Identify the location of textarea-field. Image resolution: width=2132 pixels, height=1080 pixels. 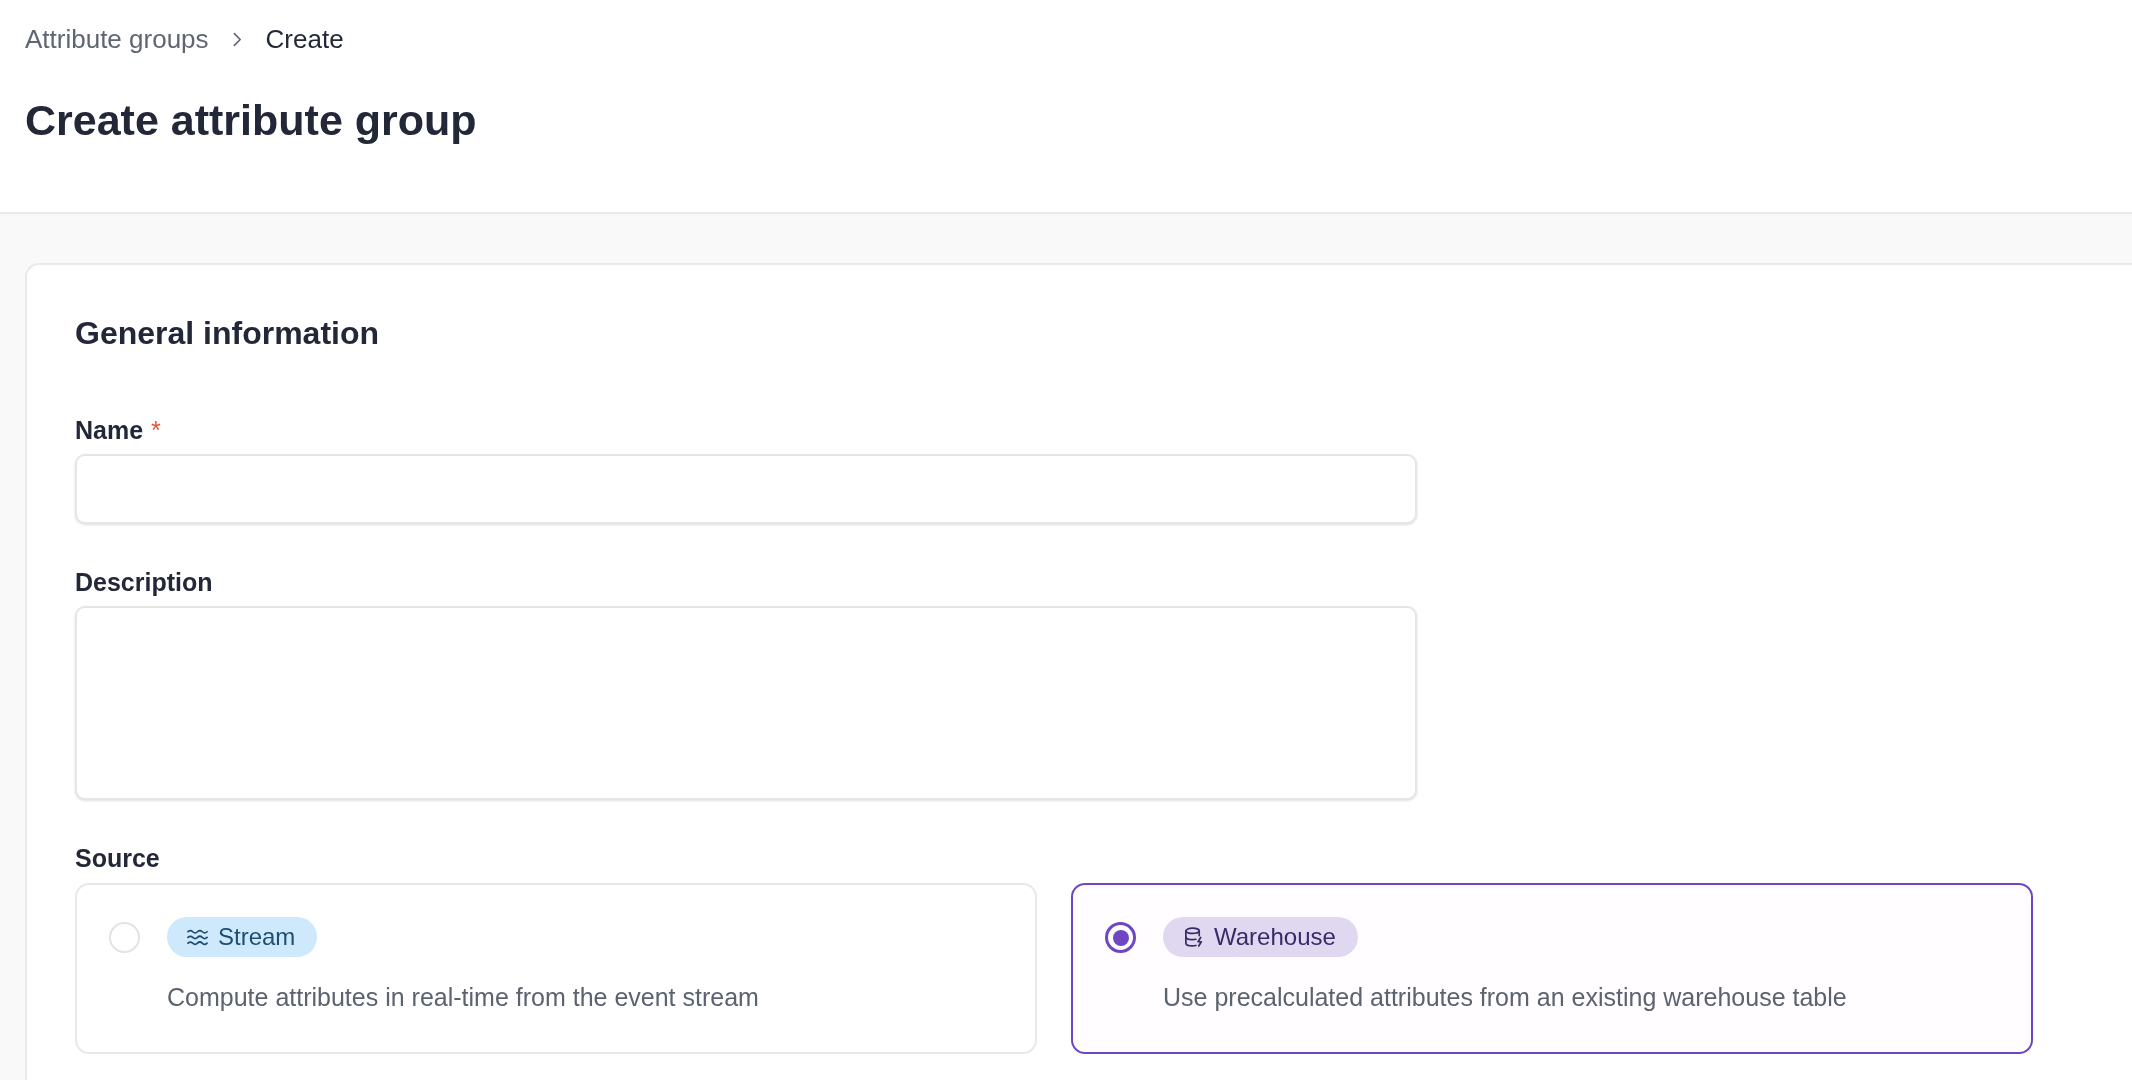
(746, 703).